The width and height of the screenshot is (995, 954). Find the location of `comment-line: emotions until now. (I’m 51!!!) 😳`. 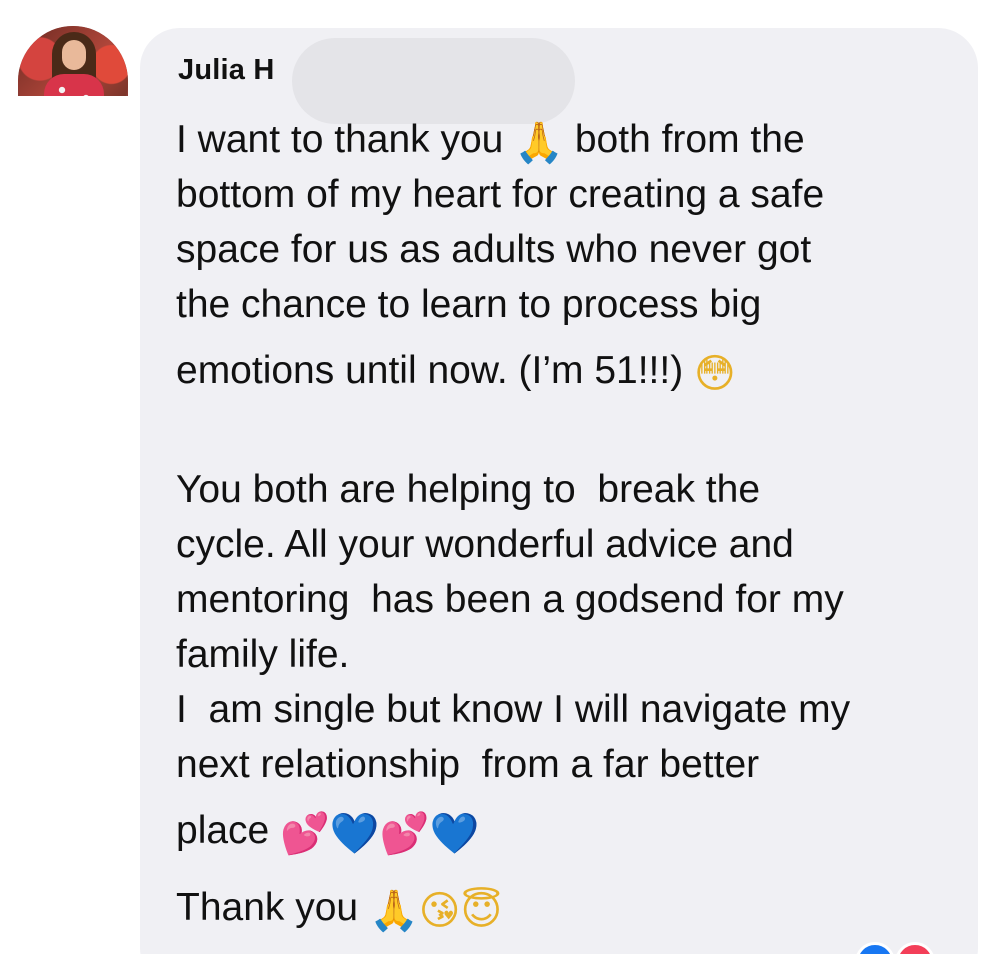

comment-line: emotions until now. (I’m 51!!!) 😳 is located at coordinates (571, 370).